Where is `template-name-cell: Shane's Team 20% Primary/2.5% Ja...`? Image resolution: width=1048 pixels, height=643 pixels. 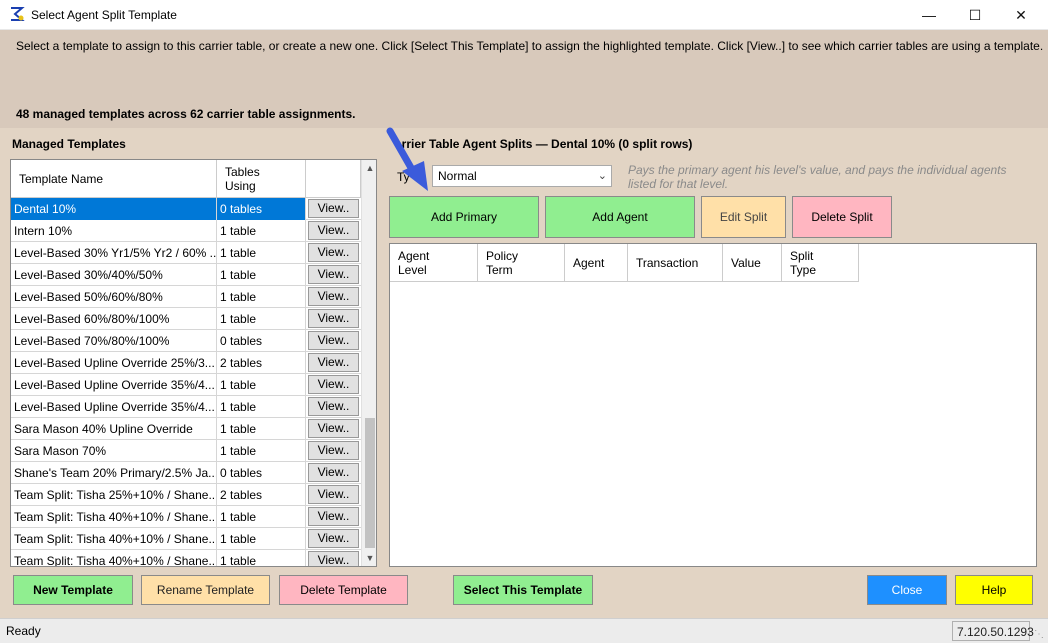 template-name-cell: Shane's Team 20% Primary/2.5% Ja... is located at coordinates (114, 473).